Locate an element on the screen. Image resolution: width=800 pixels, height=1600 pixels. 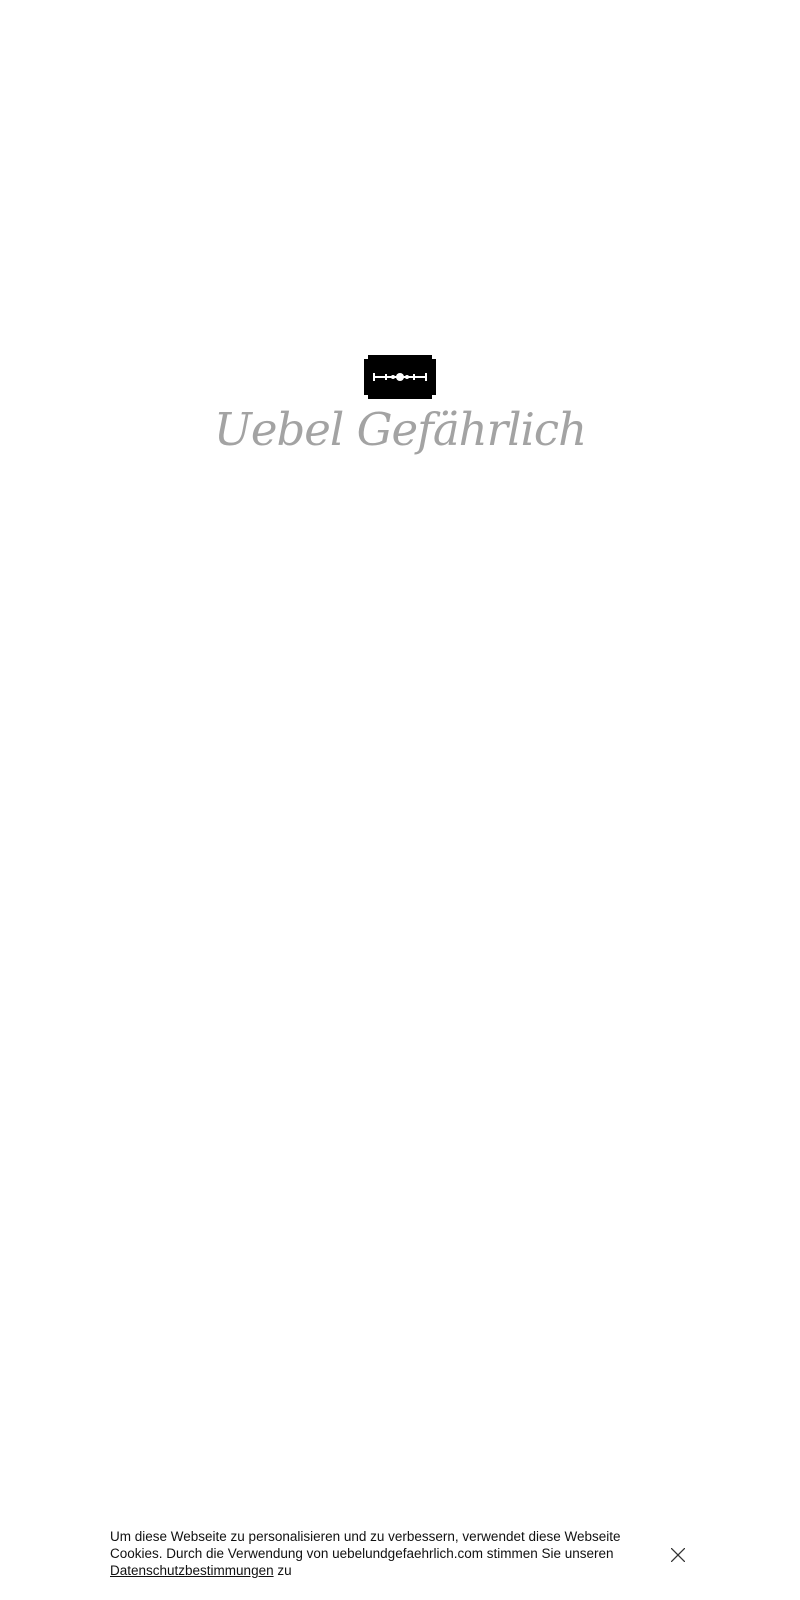
close-cookie-banner-button is located at coordinates (678, 1555).